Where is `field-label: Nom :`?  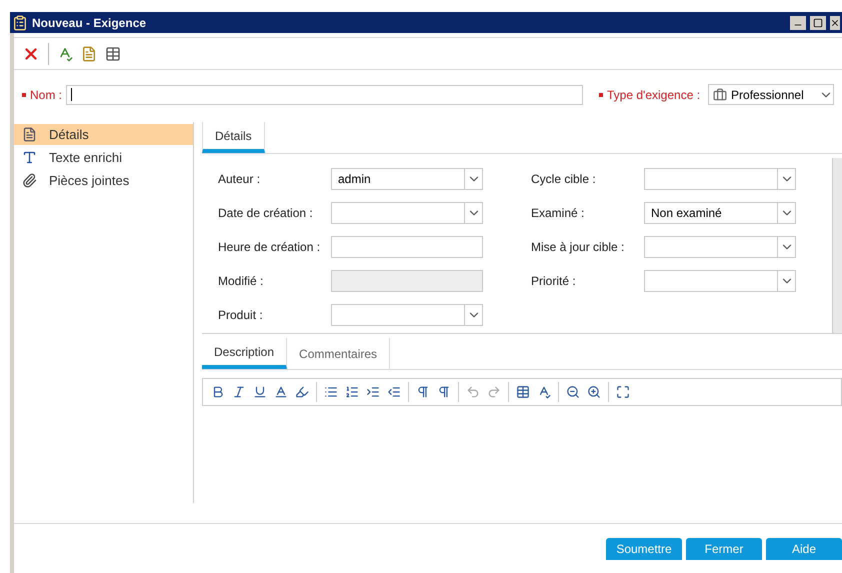
field-label: Nom : is located at coordinates (46, 95).